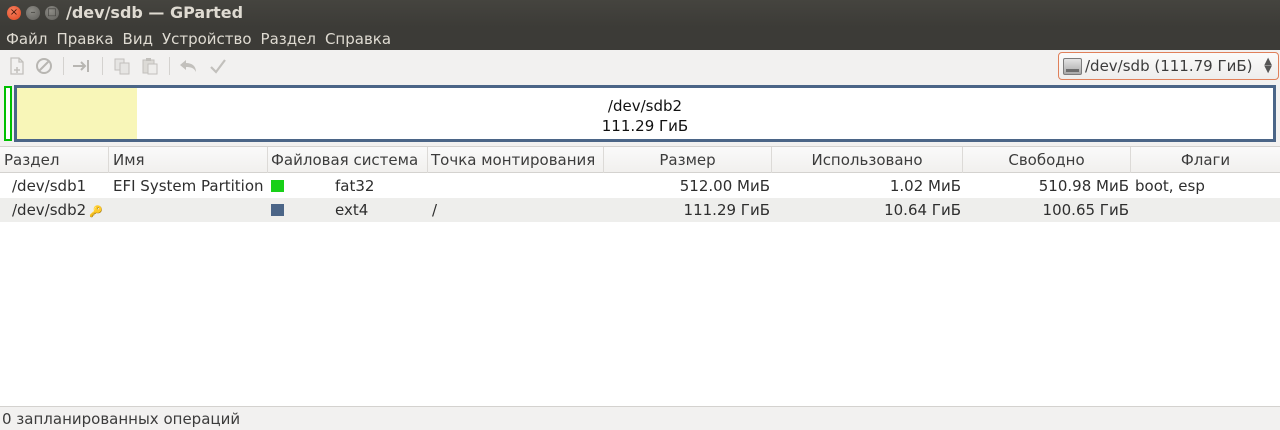 The height and width of the screenshot is (430, 1280). I want to click on device-selector: /dev/sdb (111.79 ГиБ) ▲ ▼, so click(1168, 66).